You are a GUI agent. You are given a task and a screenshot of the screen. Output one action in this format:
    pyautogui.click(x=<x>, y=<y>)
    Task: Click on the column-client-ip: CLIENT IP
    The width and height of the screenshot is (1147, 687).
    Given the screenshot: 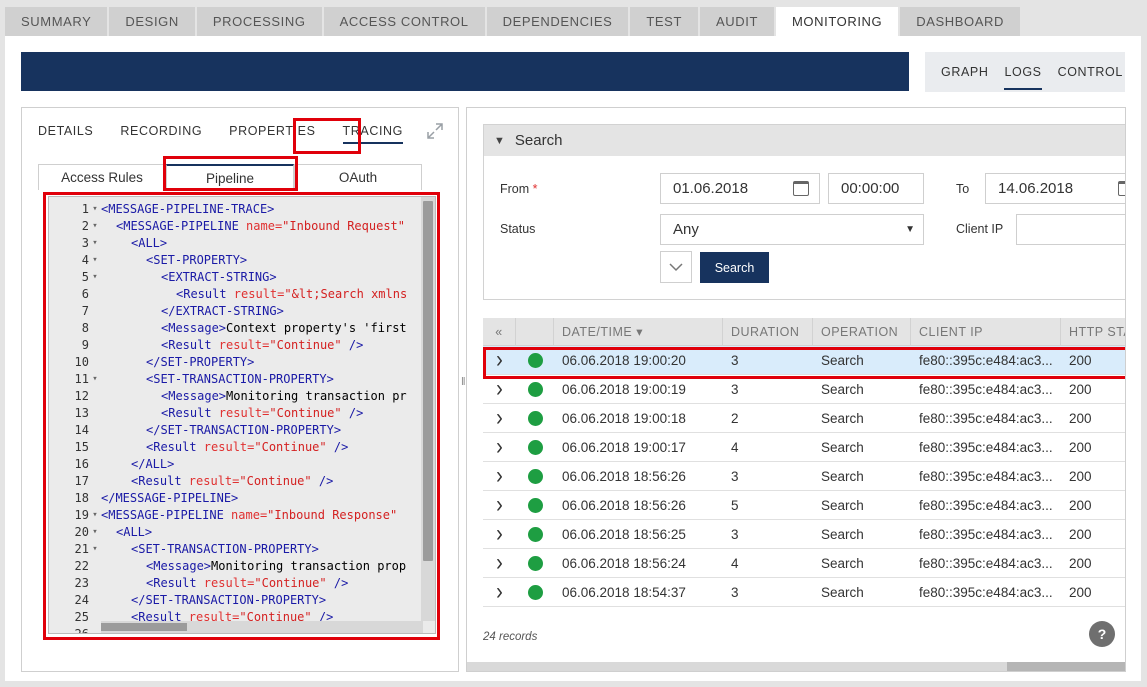 What is the action you would take?
    pyautogui.click(x=986, y=331)
    